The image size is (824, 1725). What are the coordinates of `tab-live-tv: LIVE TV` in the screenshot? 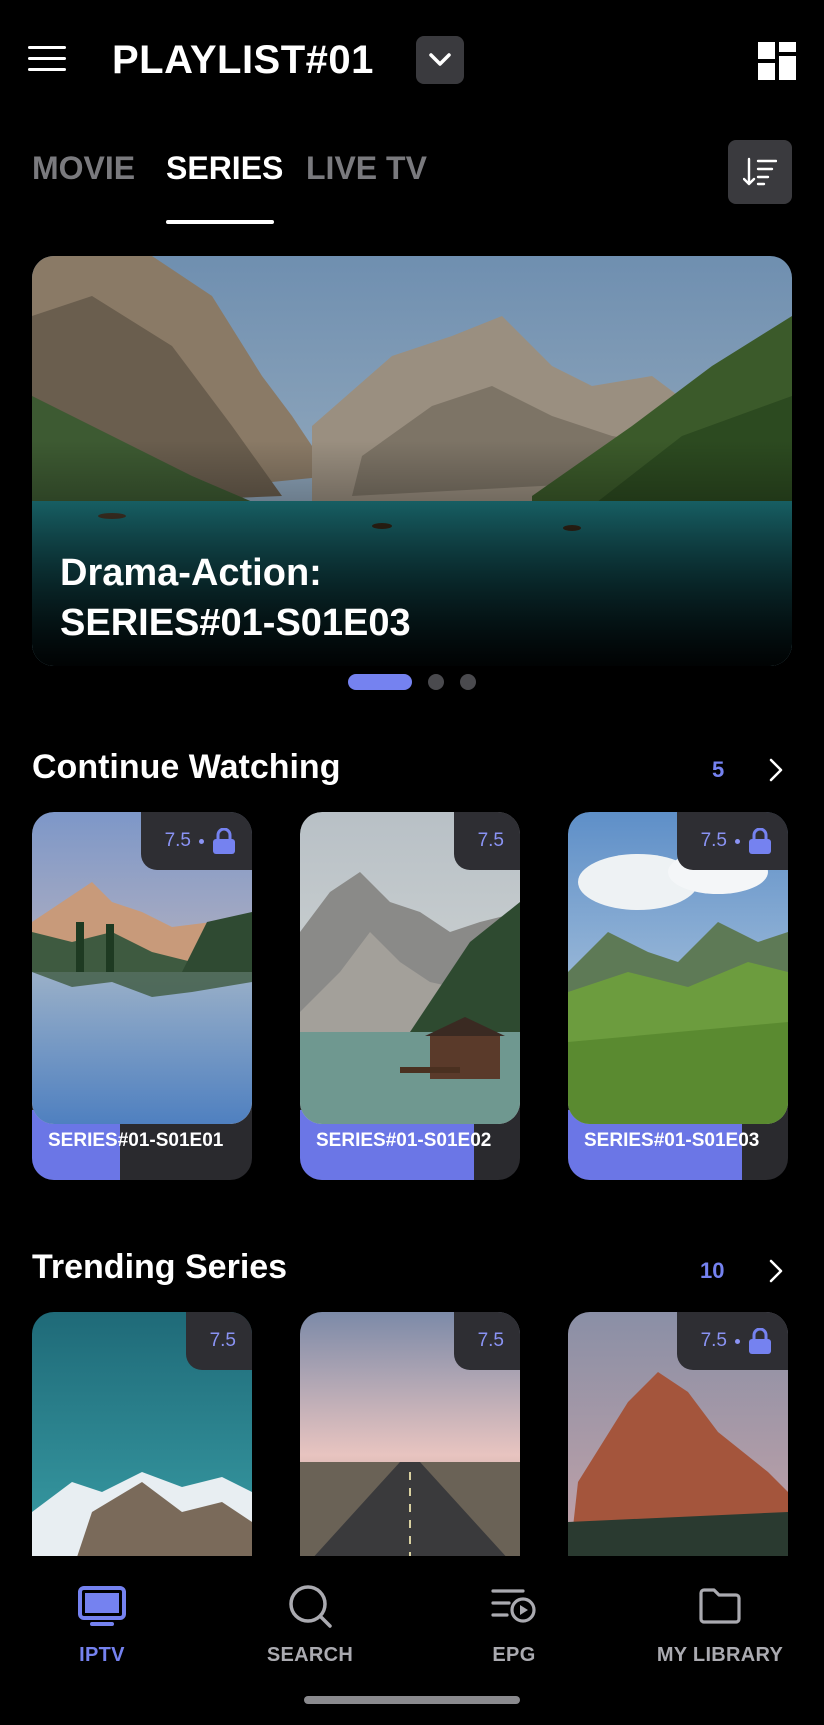 It's located at (366, 168).